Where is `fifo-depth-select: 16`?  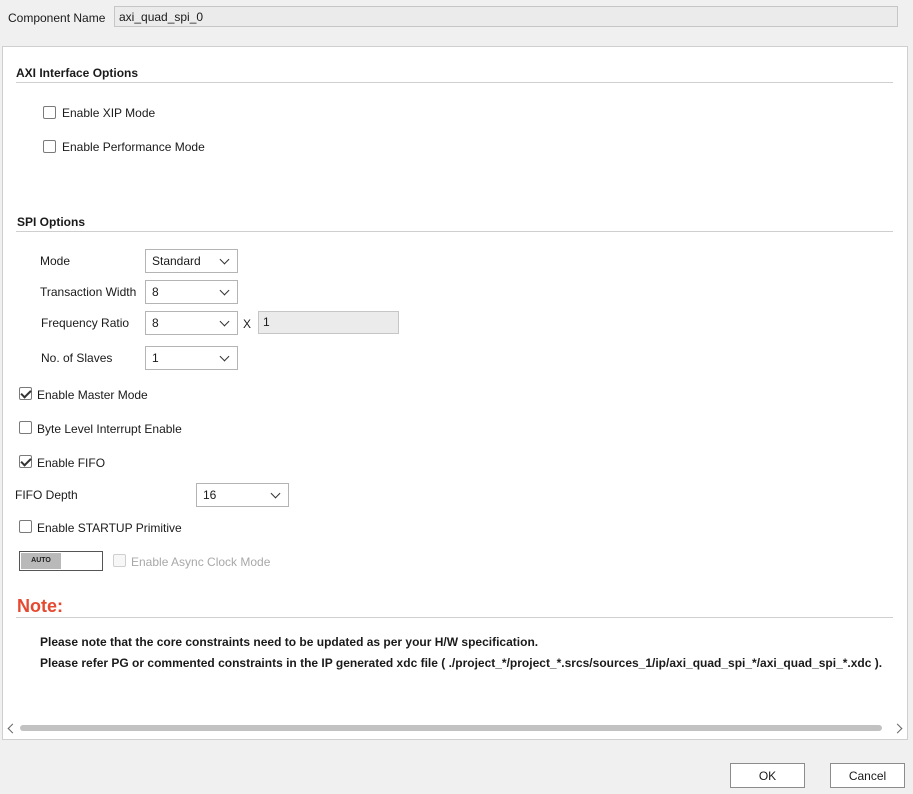 fifo-depth-select: 16 is located at coordinates (242, 495).